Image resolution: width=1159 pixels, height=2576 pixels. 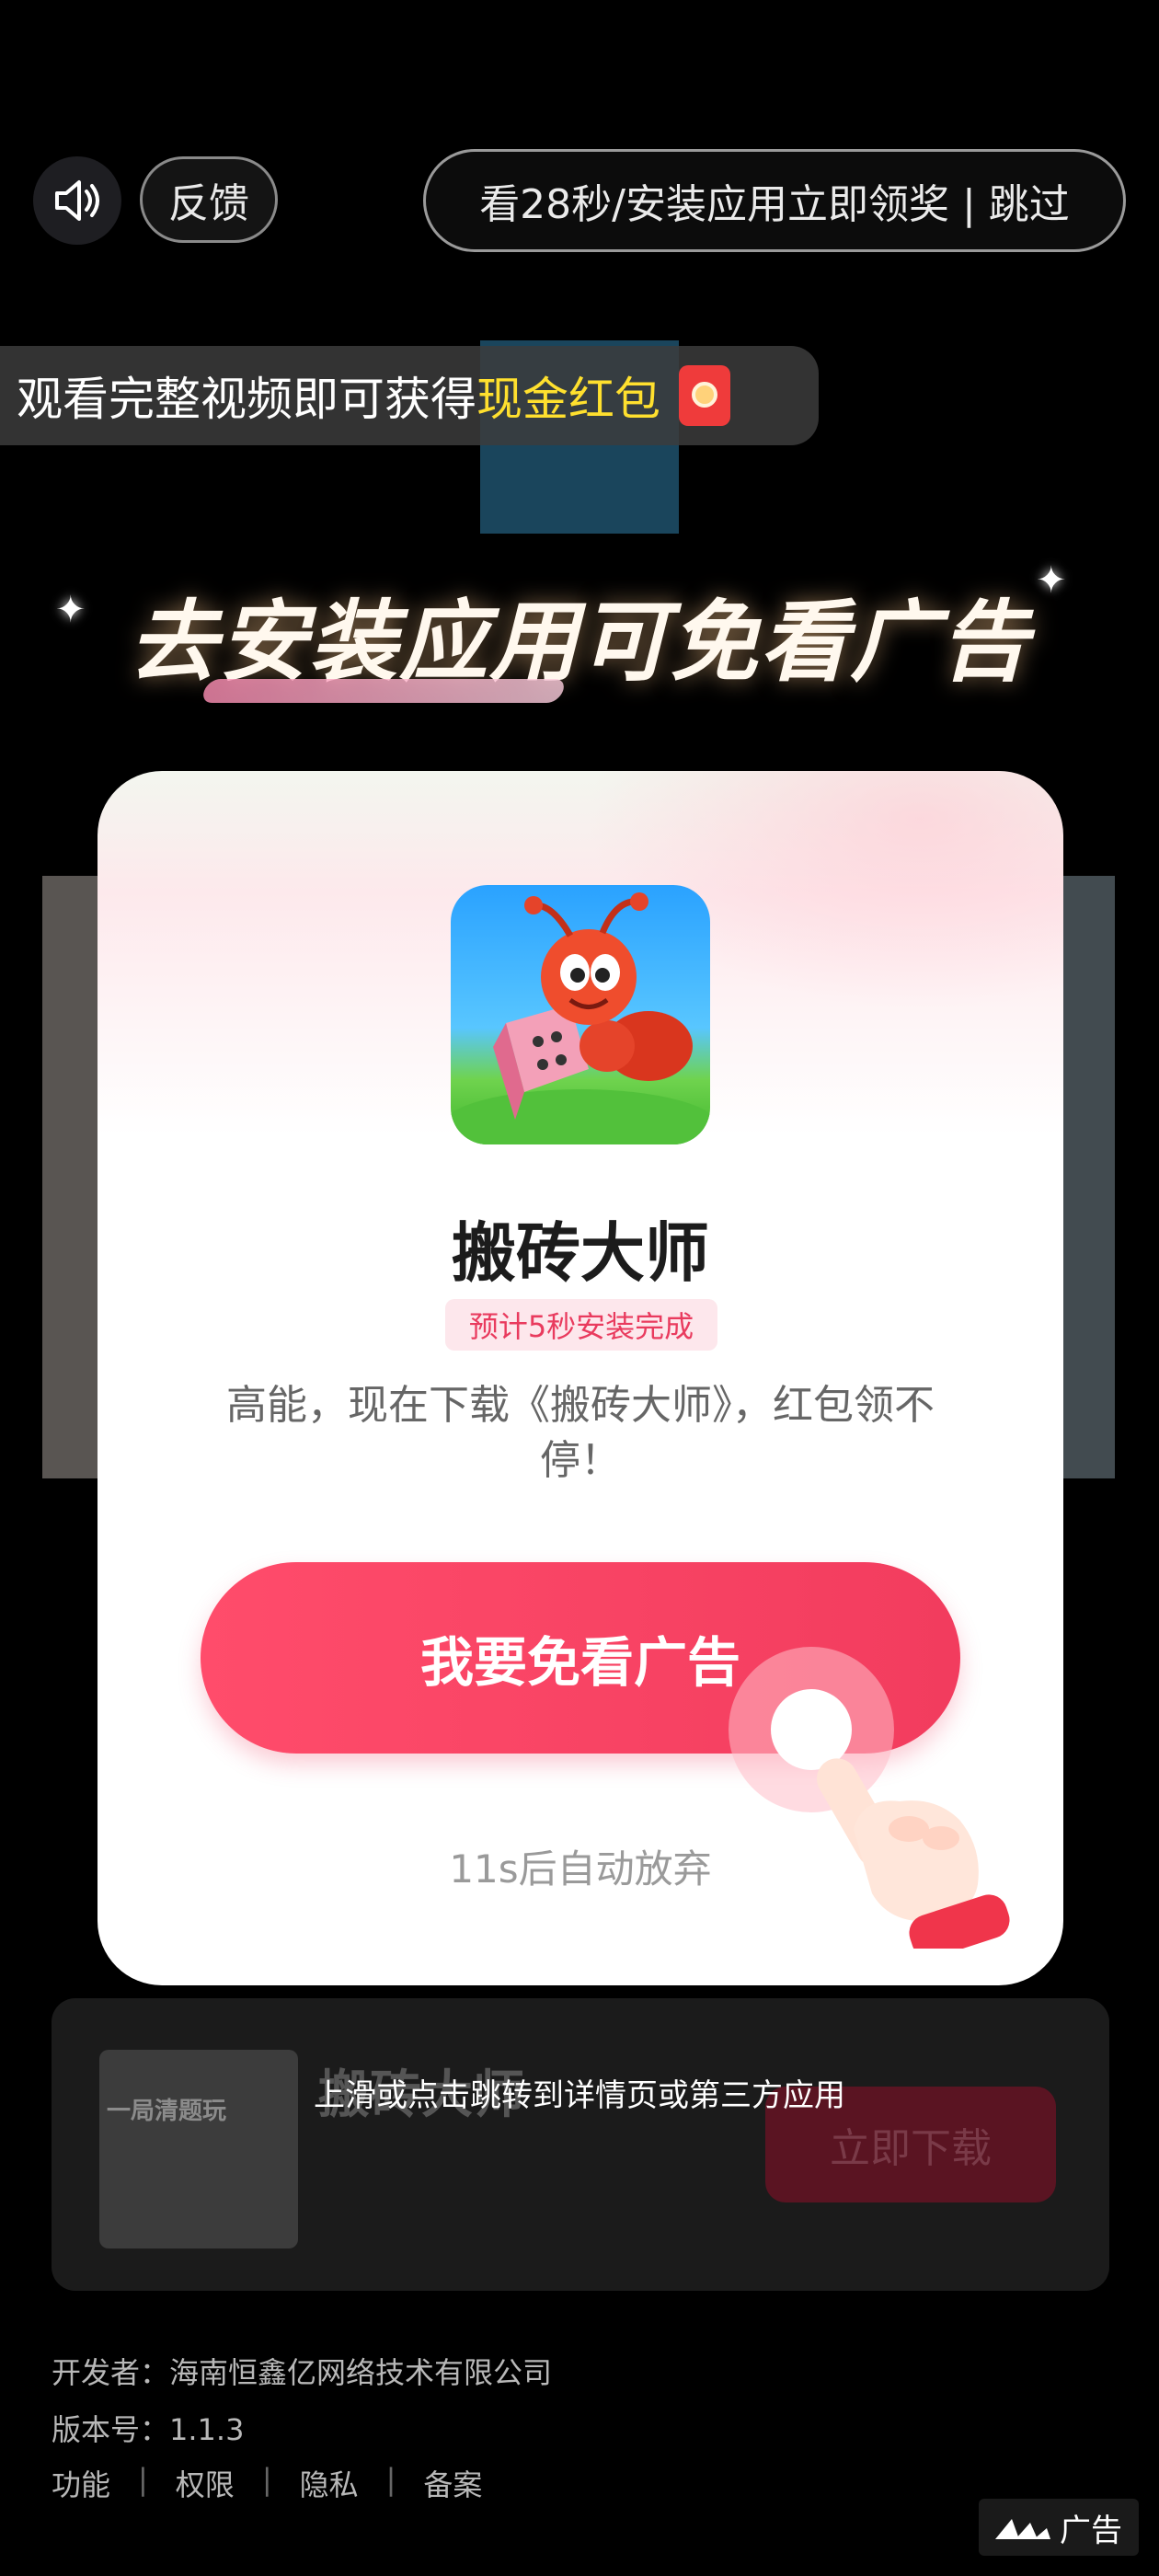 I want to click on install-time-badge: 预计5秒安装完成, so click(x=581, y=1325).